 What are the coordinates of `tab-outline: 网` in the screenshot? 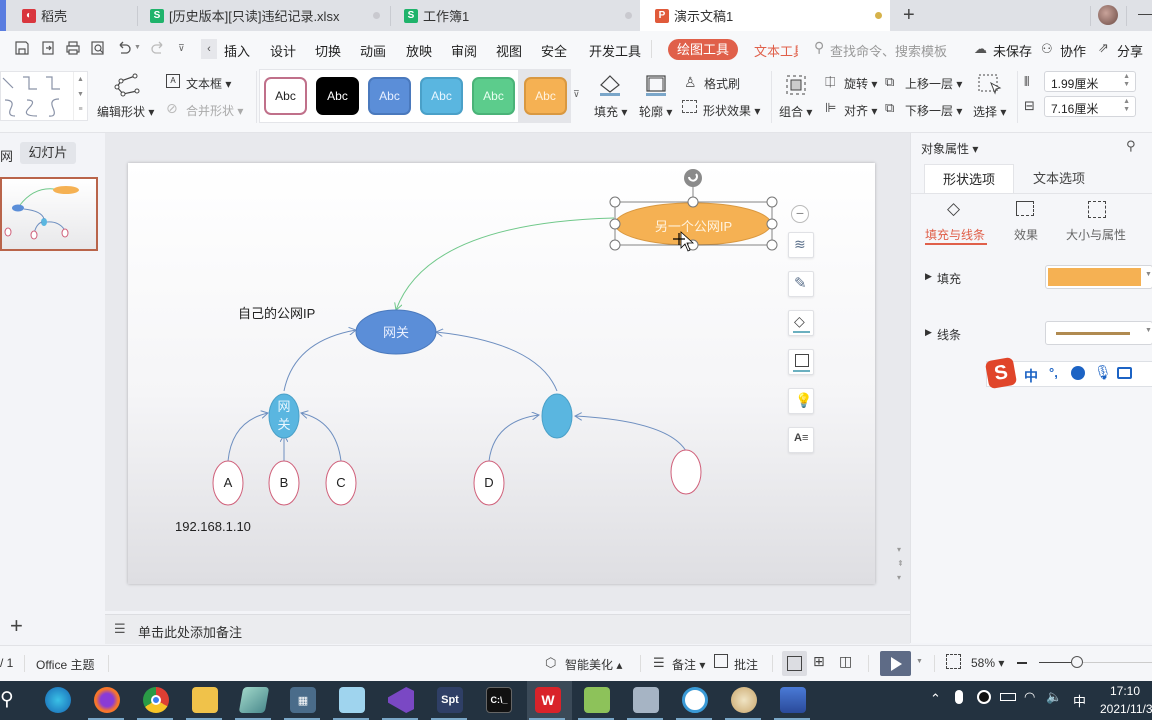 It's located at (6, 155).